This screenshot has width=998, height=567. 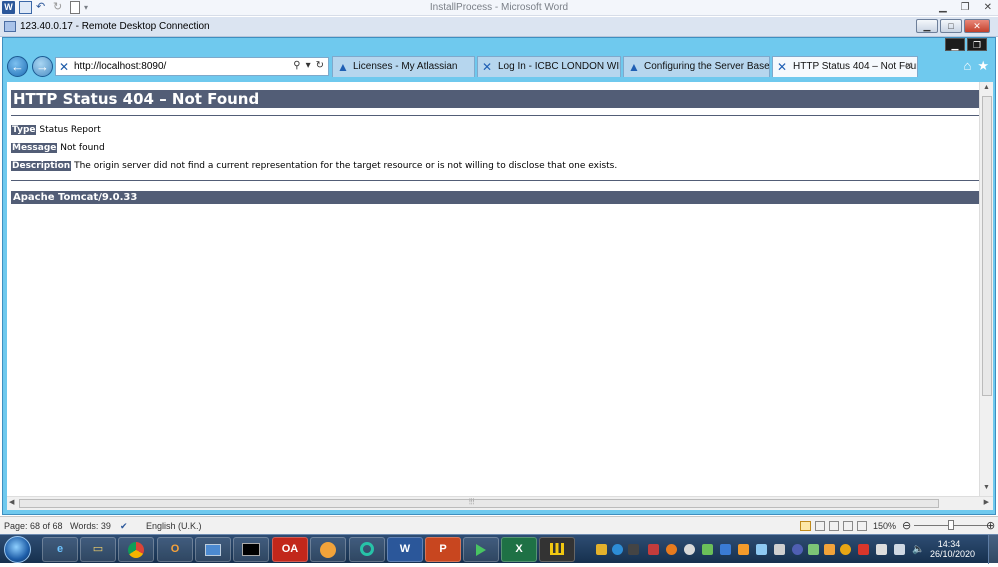 I want to click on maximize-icon: □, so click(x=951, y=26).